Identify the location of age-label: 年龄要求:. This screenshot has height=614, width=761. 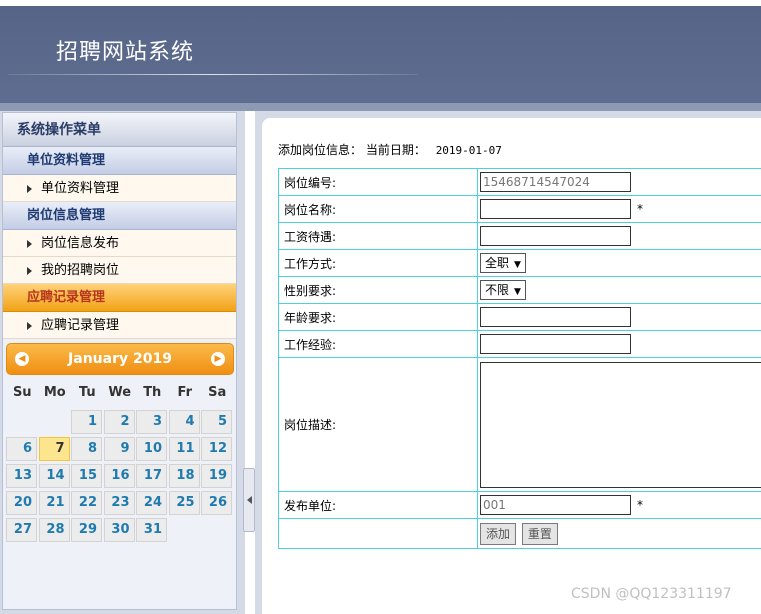
(378, 317).